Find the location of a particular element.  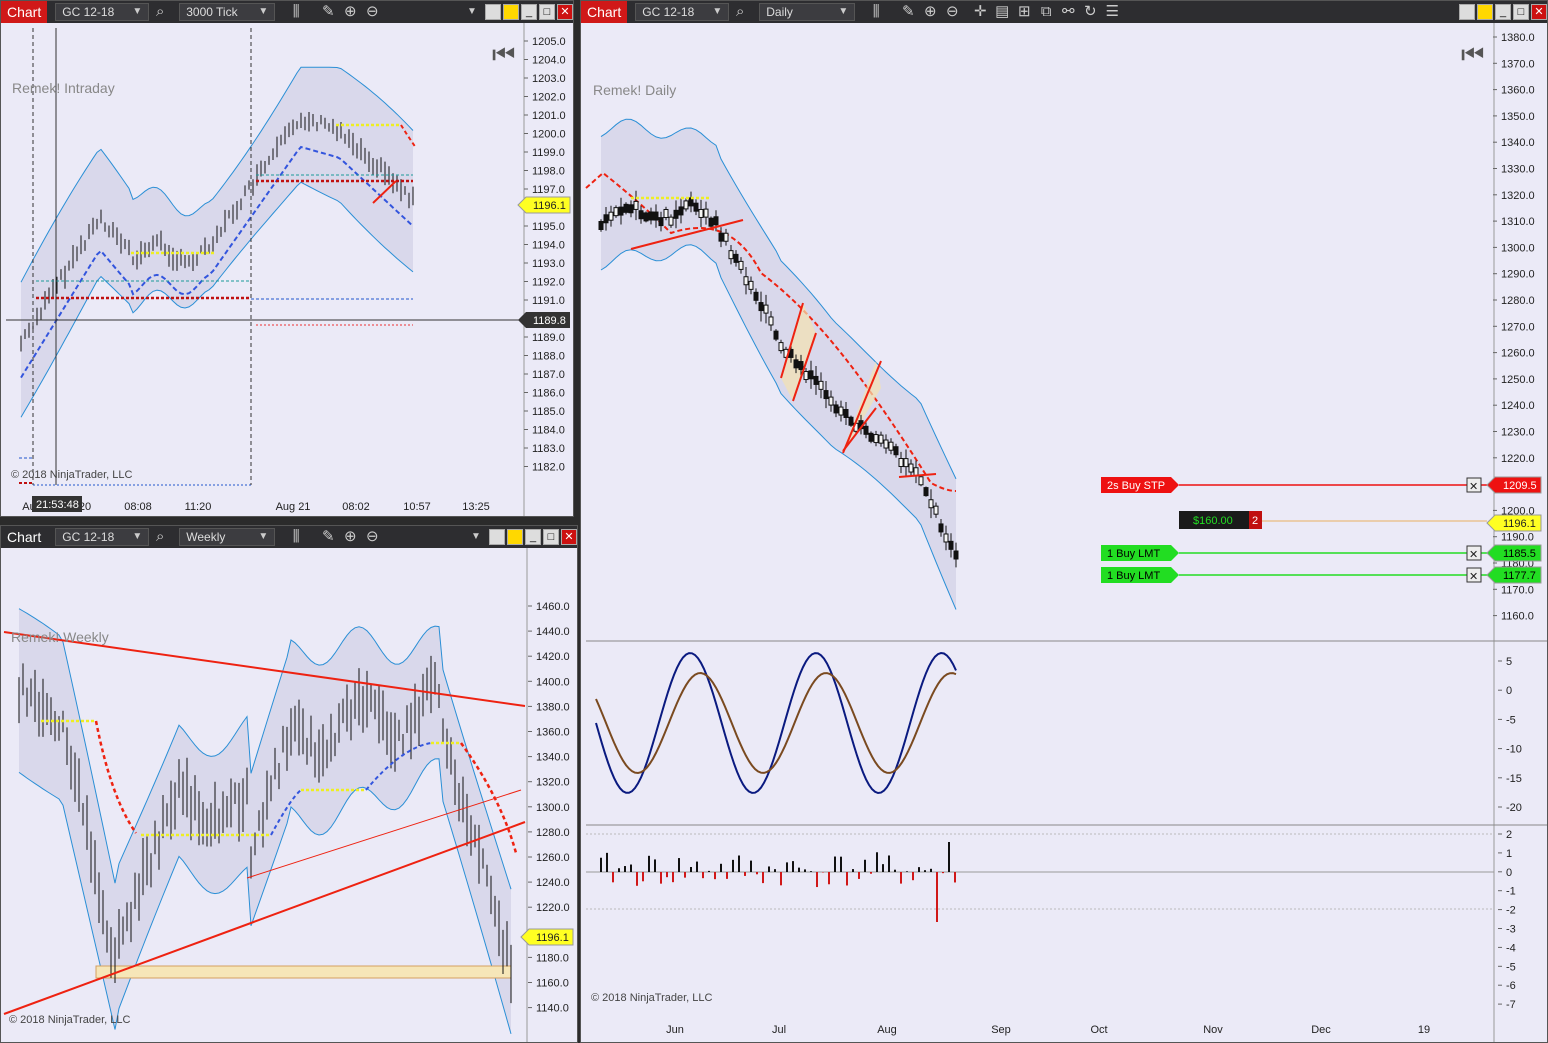

time-tick-label: Jul is located at coordinates (779, 1030).